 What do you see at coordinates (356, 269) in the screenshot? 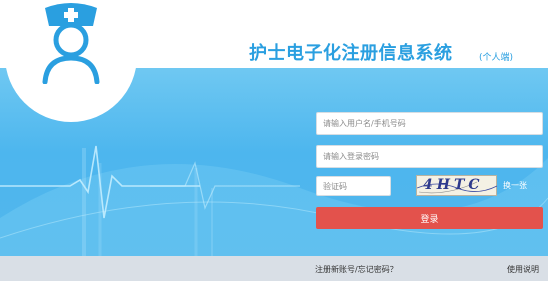
I see `register-forgot-link: 注册新账号/忘记密码？` at bounding box center [356, 269].